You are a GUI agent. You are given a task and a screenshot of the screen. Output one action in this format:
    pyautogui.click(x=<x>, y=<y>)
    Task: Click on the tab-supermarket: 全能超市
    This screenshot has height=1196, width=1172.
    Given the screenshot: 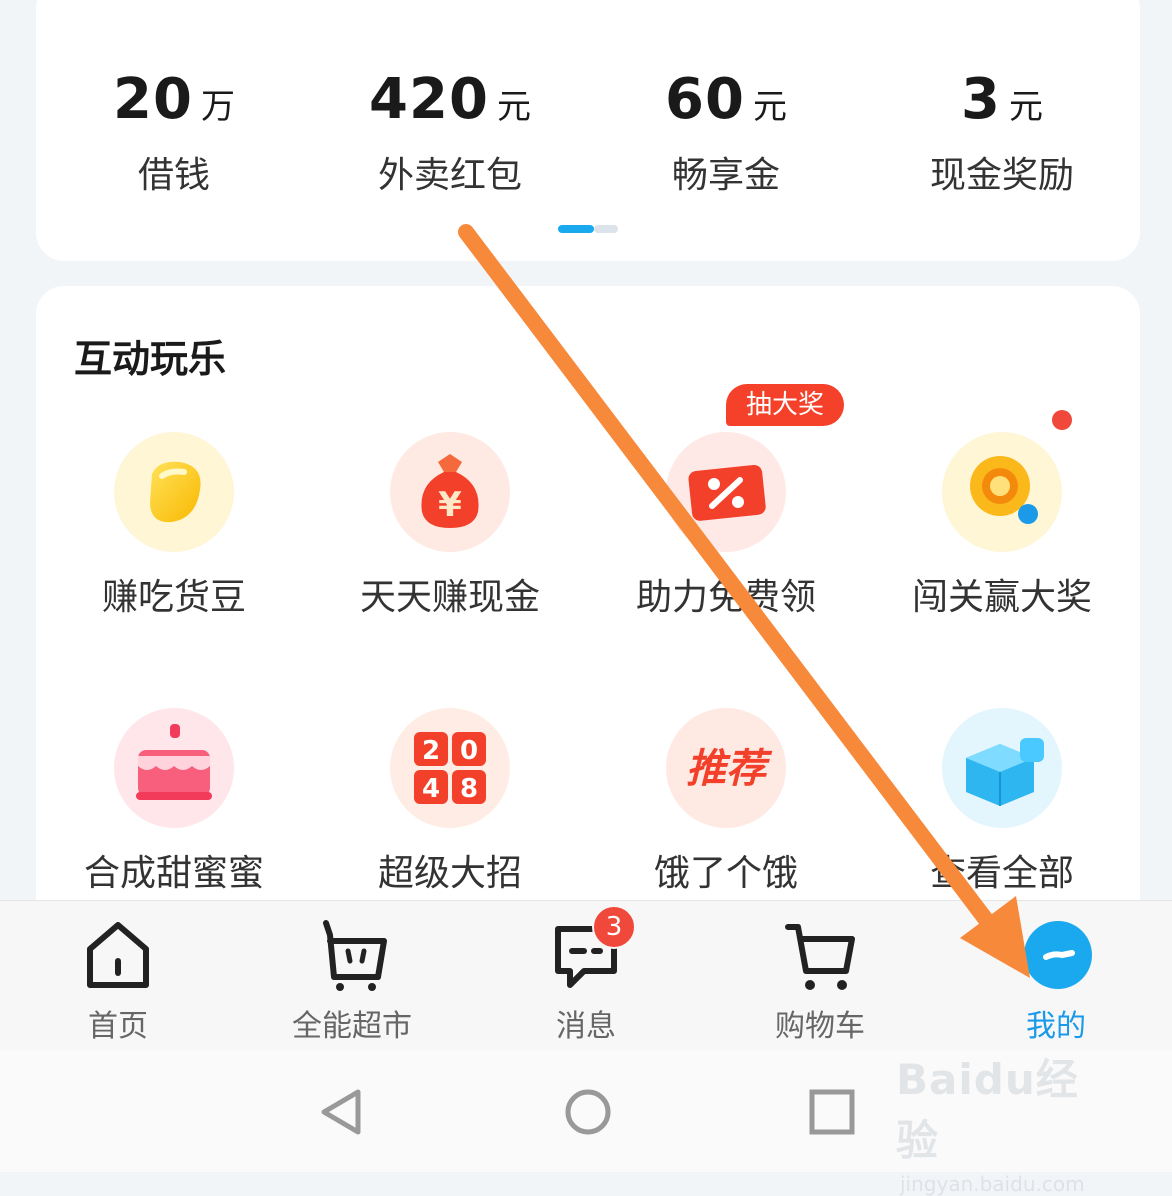 What is the action you would take?
    pyautogui.click(x=352, y=980)
    